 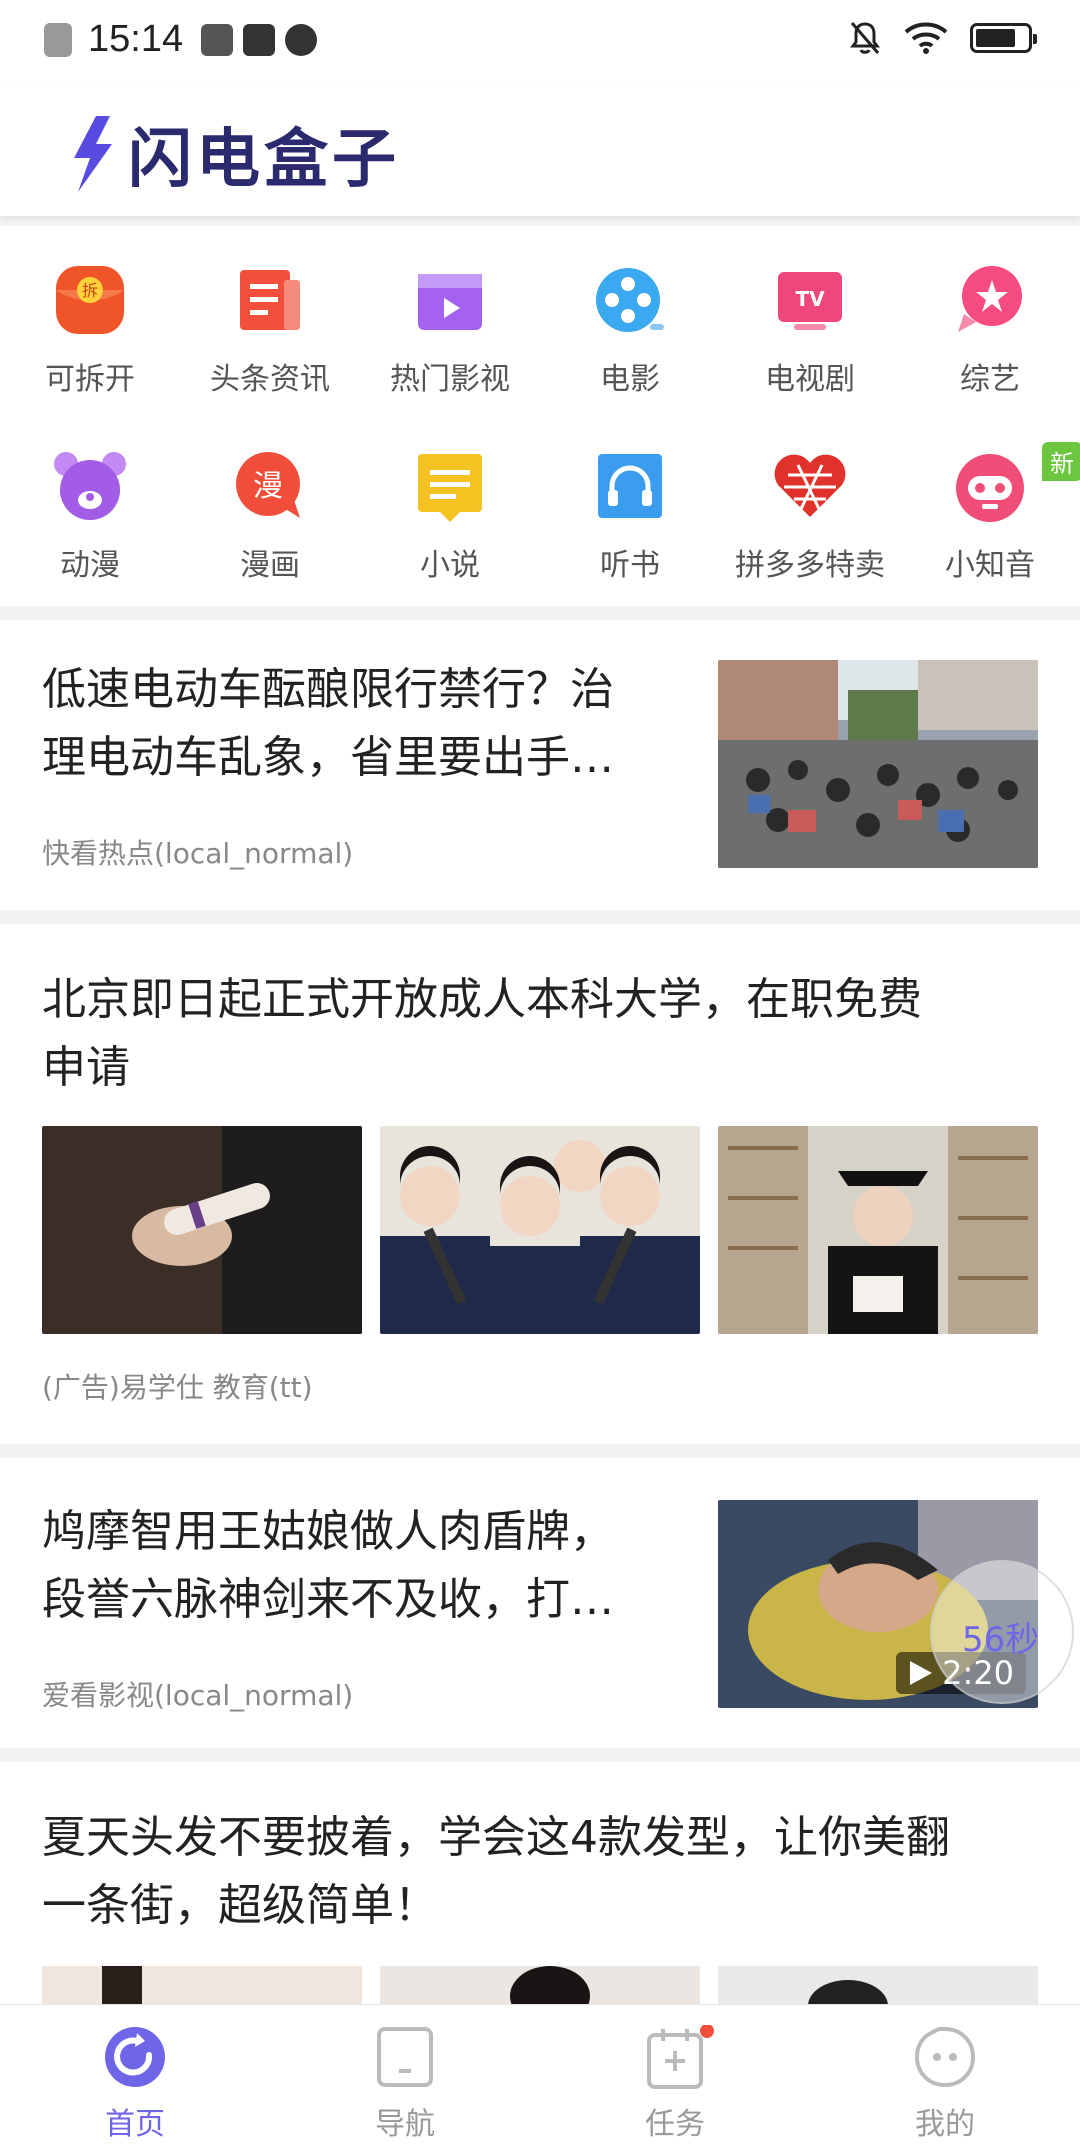 I want to click on app-title: 闪电盒子, so click(x=264, y=160).